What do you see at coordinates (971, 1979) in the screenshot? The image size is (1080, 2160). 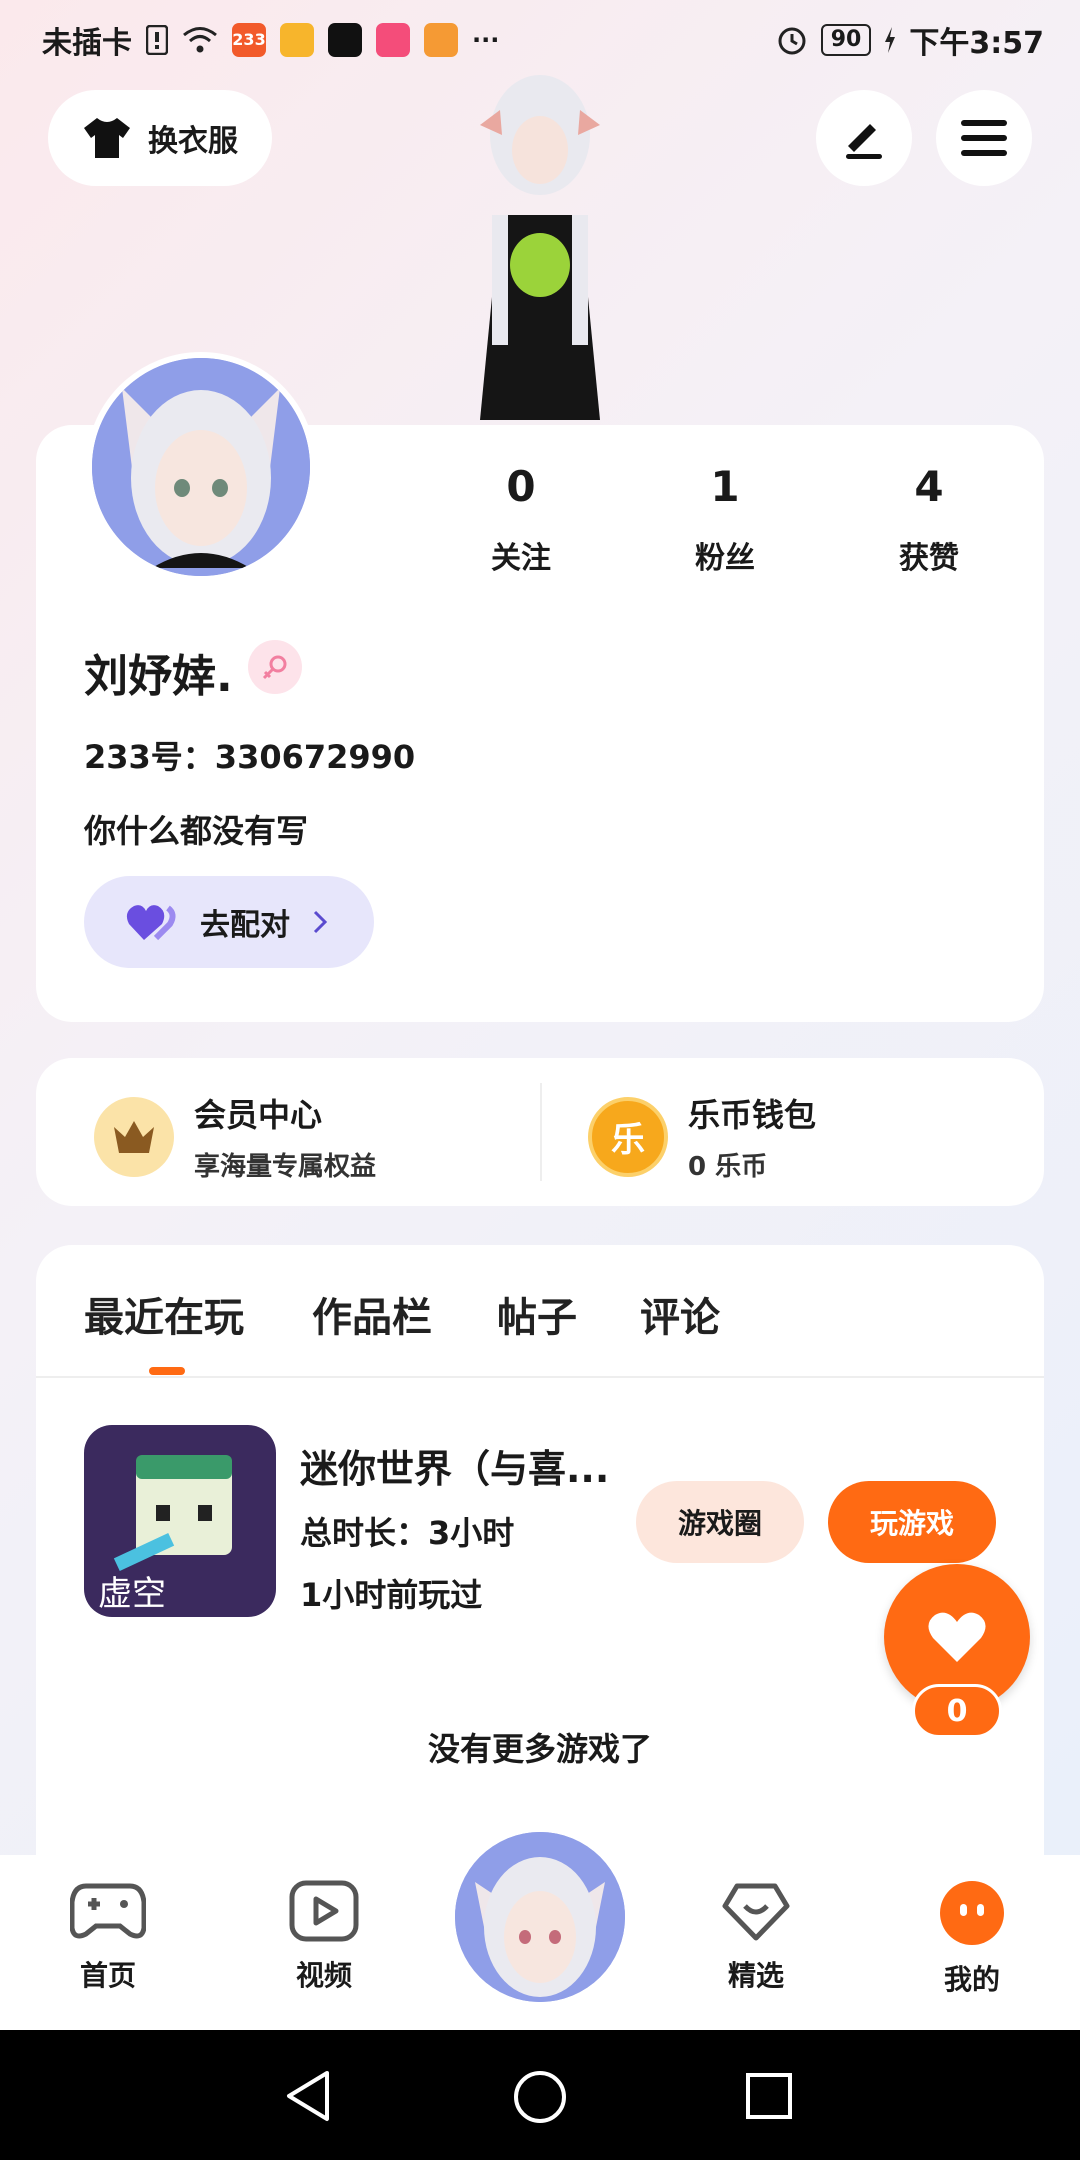 I see `nav-mine-label: 我的` at bounding box center [971, 1979].